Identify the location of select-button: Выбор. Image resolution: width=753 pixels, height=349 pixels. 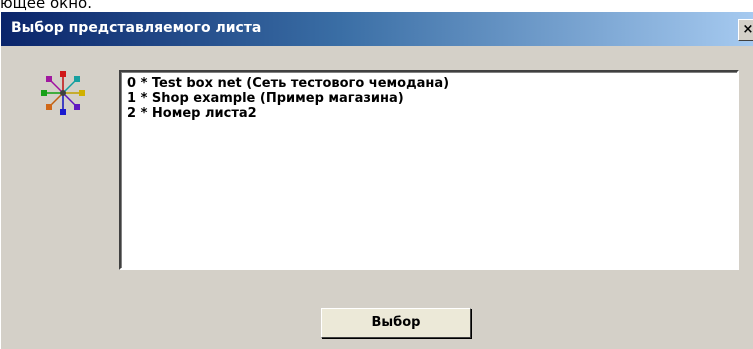
(396, 323).